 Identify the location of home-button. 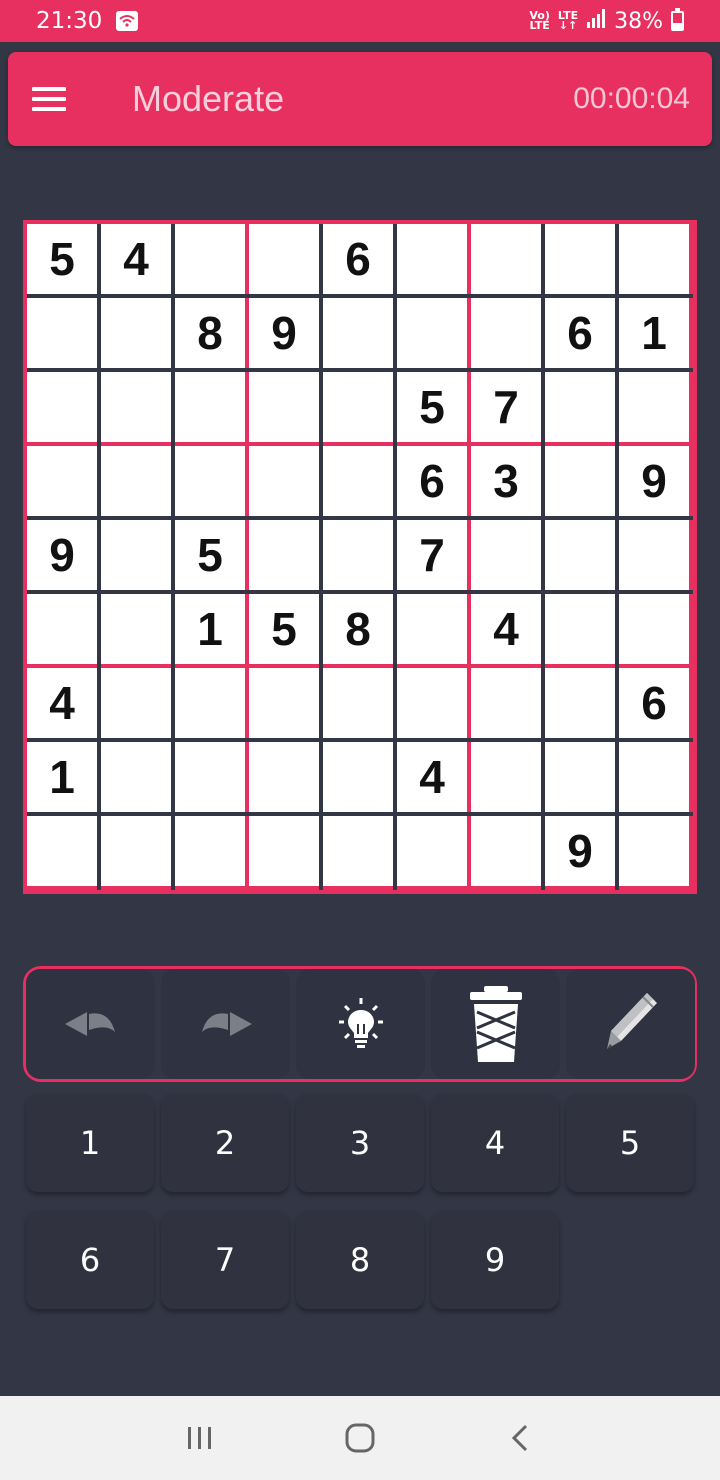
(360, 1438).